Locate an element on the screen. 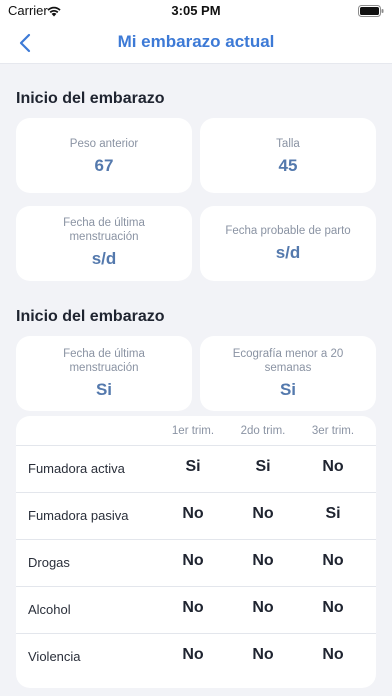 The height and width of the screenshot is (696, 392). table-header: 1er trim. 2do trim. 3er trim. is located at coordinates (196, 431).